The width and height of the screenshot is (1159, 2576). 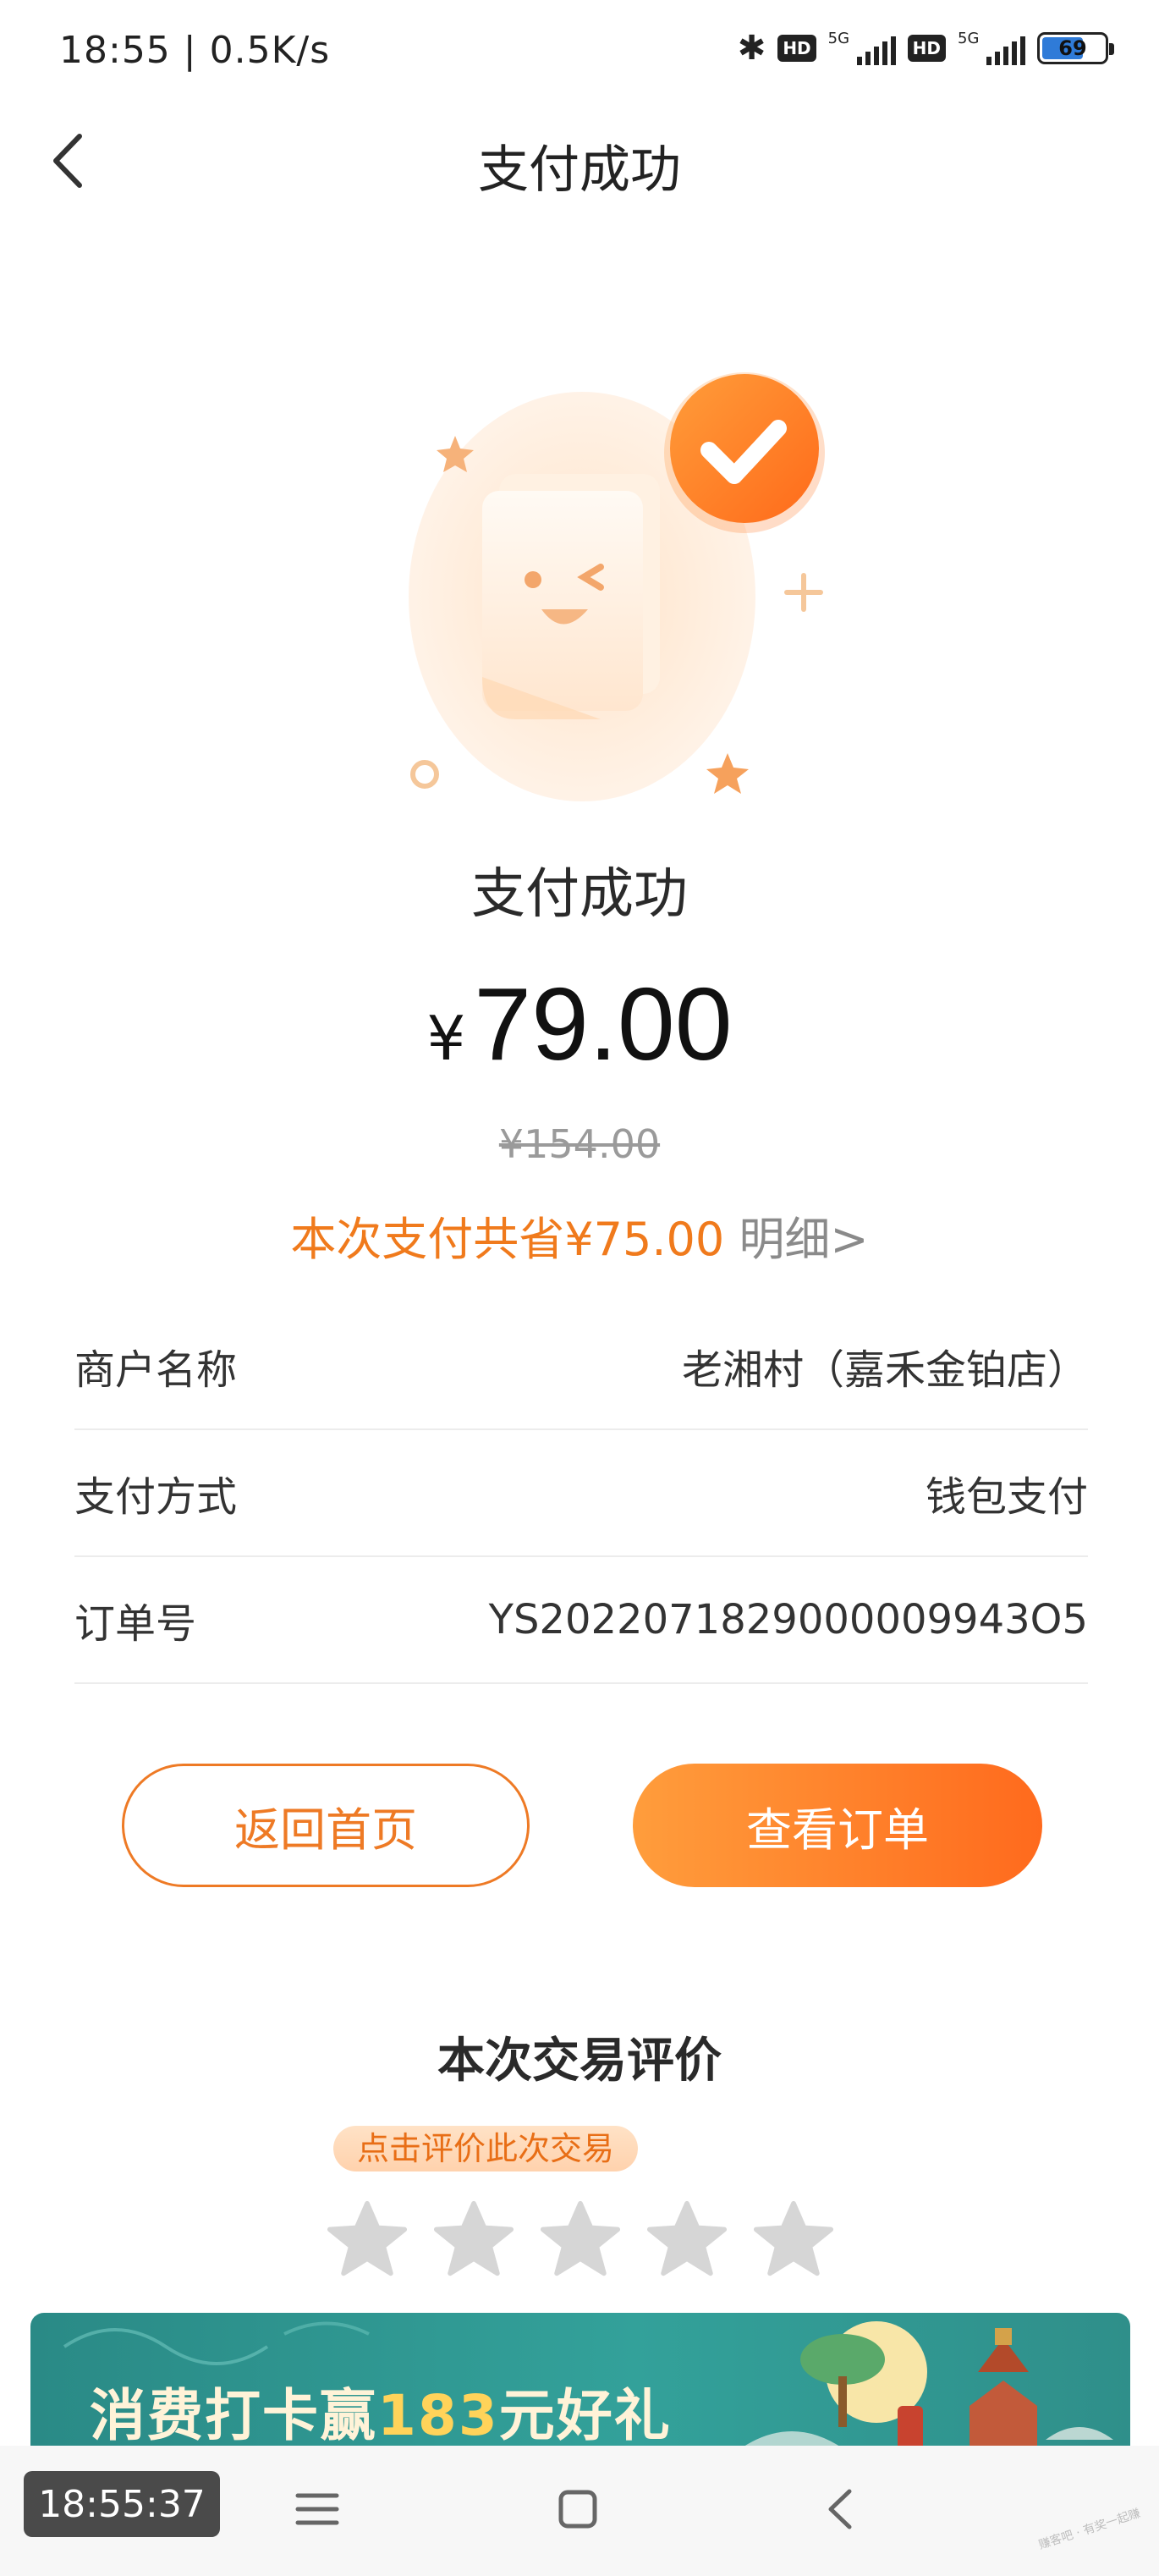 What do you see at coordinates (603, 1024) in the screenshot?
I see `amount-value: 79.00` at bounding box center [603, 1024].